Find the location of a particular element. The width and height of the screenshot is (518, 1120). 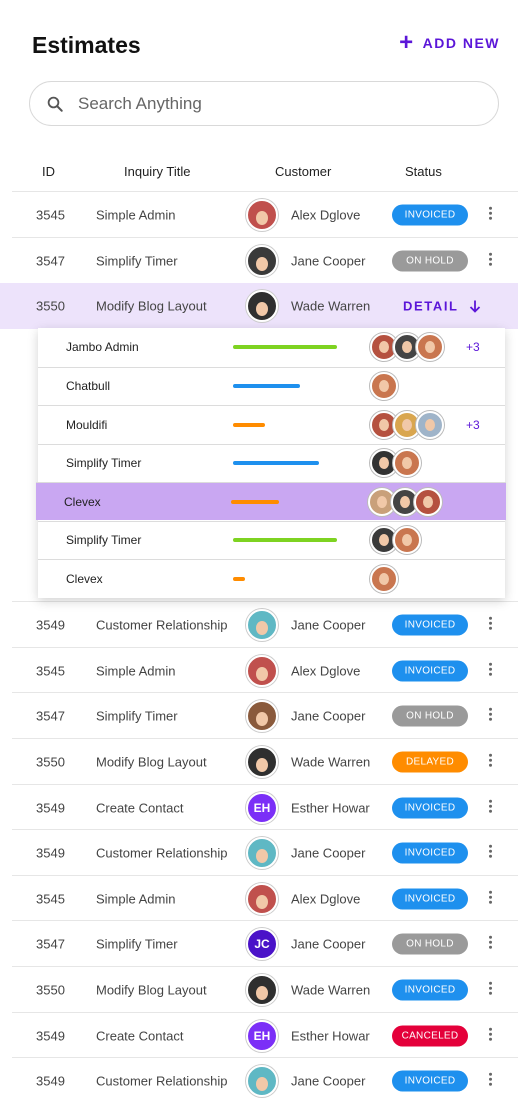

row-inquiry-title: Customer Relationship is located at coordinates (162, 852).